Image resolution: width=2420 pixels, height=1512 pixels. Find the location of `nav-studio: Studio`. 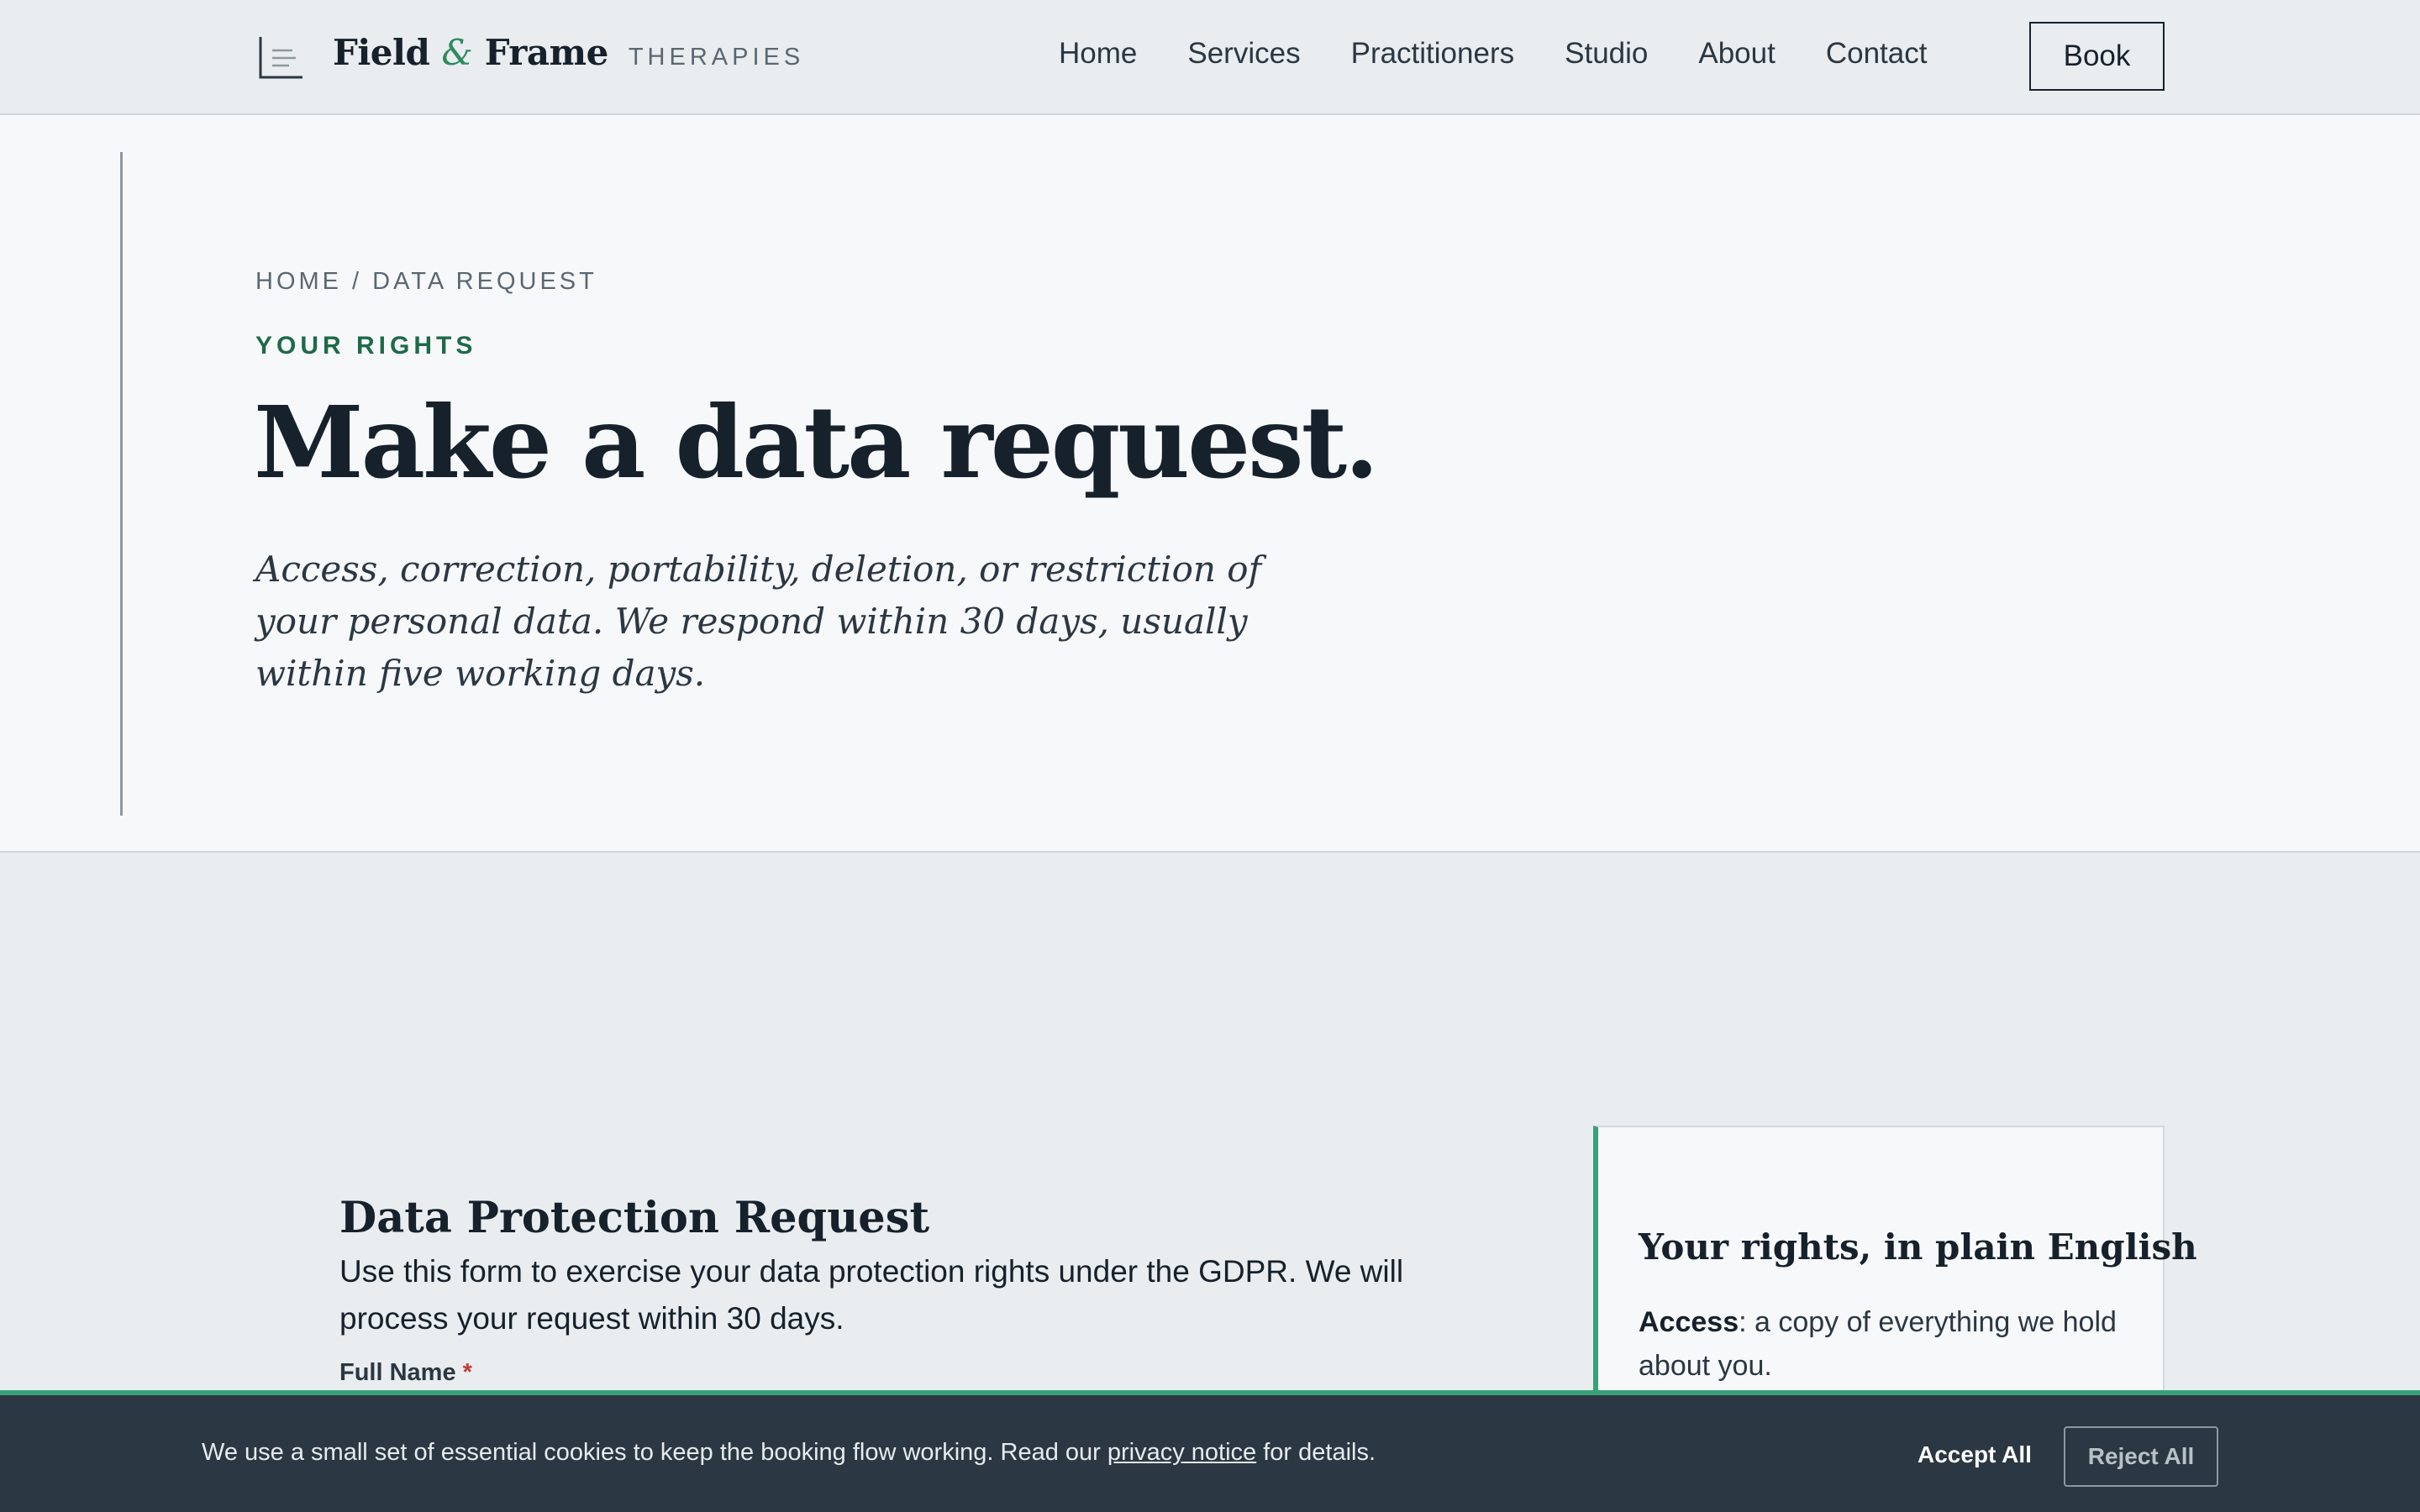

nav-studio: Studio is located at coordinates (1606, 54).